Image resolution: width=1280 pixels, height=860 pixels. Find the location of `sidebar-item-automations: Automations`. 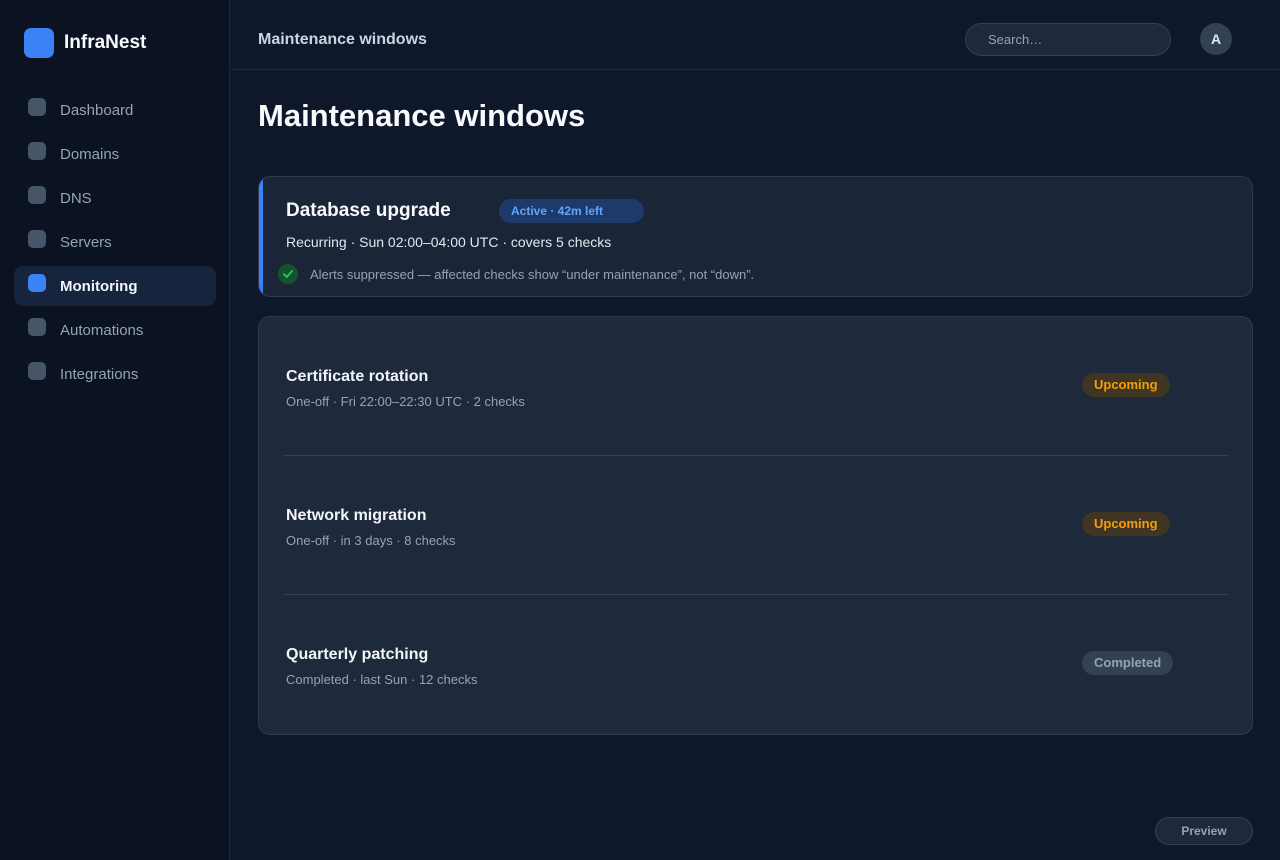

sidebar-item-automations: Automations is located at coordinates (115, 330).